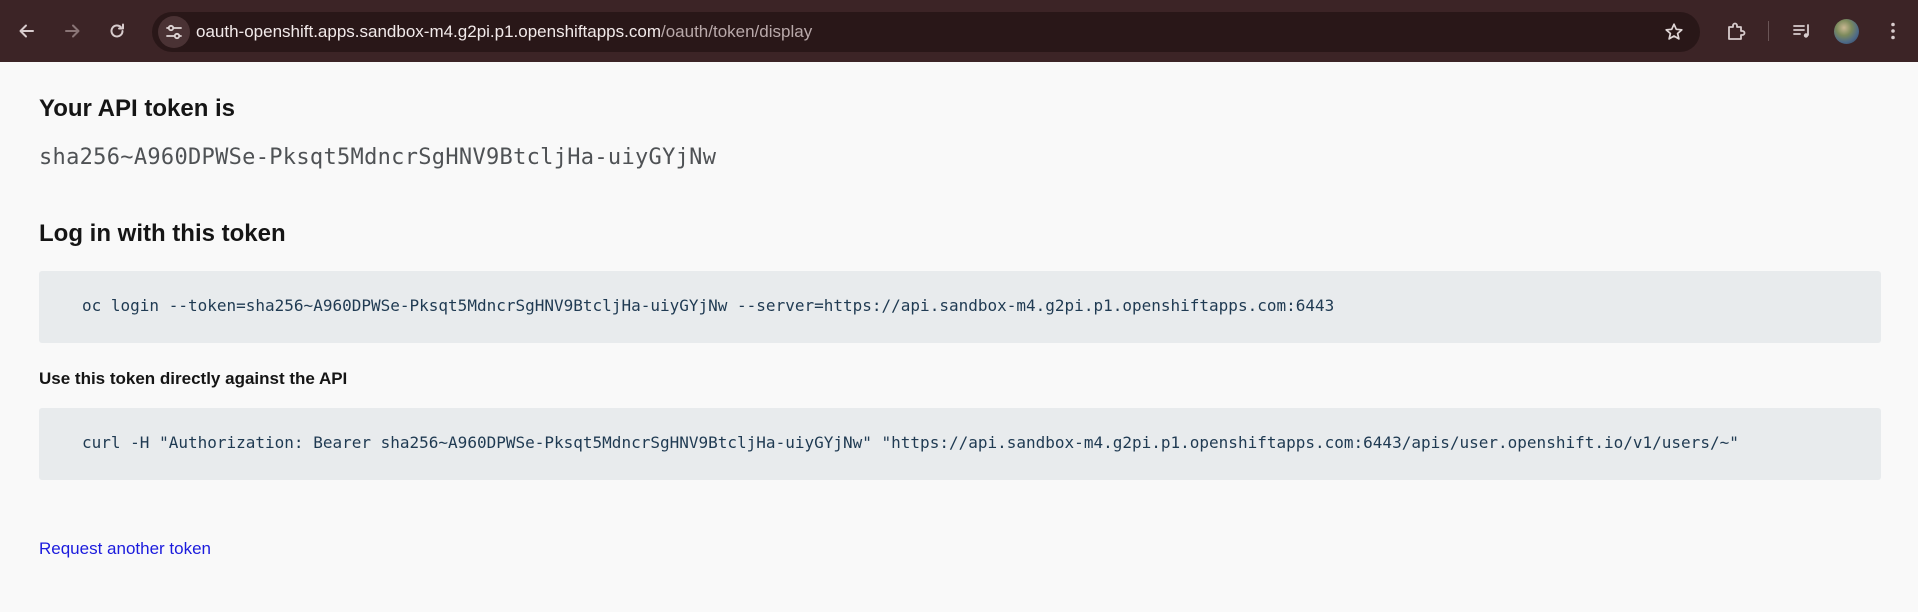 Image resolution: width=1918 pixels, height=612 pixels. What do you see at coordinates (162, 233) in the screenshot?
I see `login-heading: Log in with this token` at bounding box center [162, 233].